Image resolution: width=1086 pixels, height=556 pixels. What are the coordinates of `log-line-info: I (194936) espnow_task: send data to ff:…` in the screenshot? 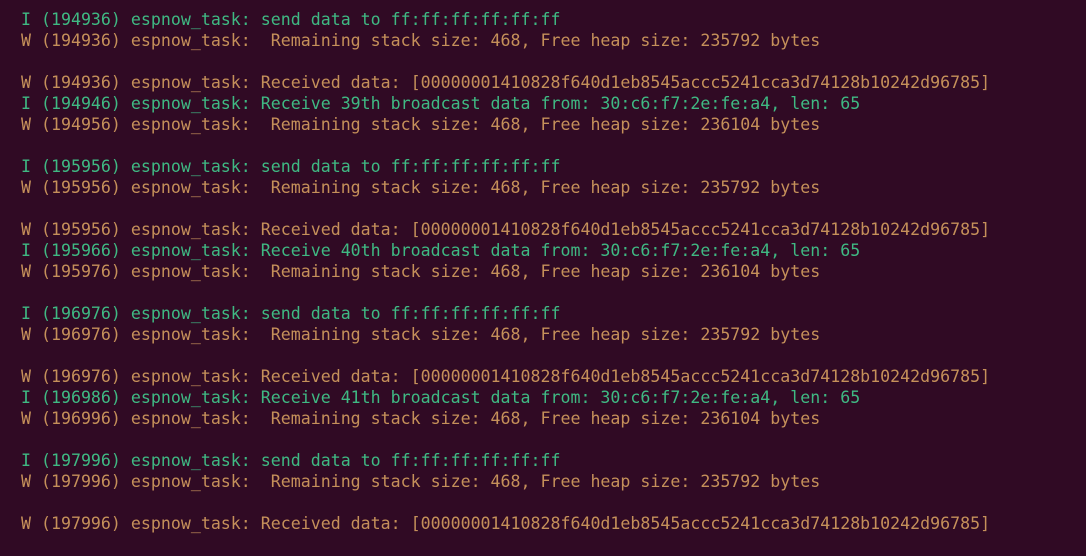 It's located at (291, 19).